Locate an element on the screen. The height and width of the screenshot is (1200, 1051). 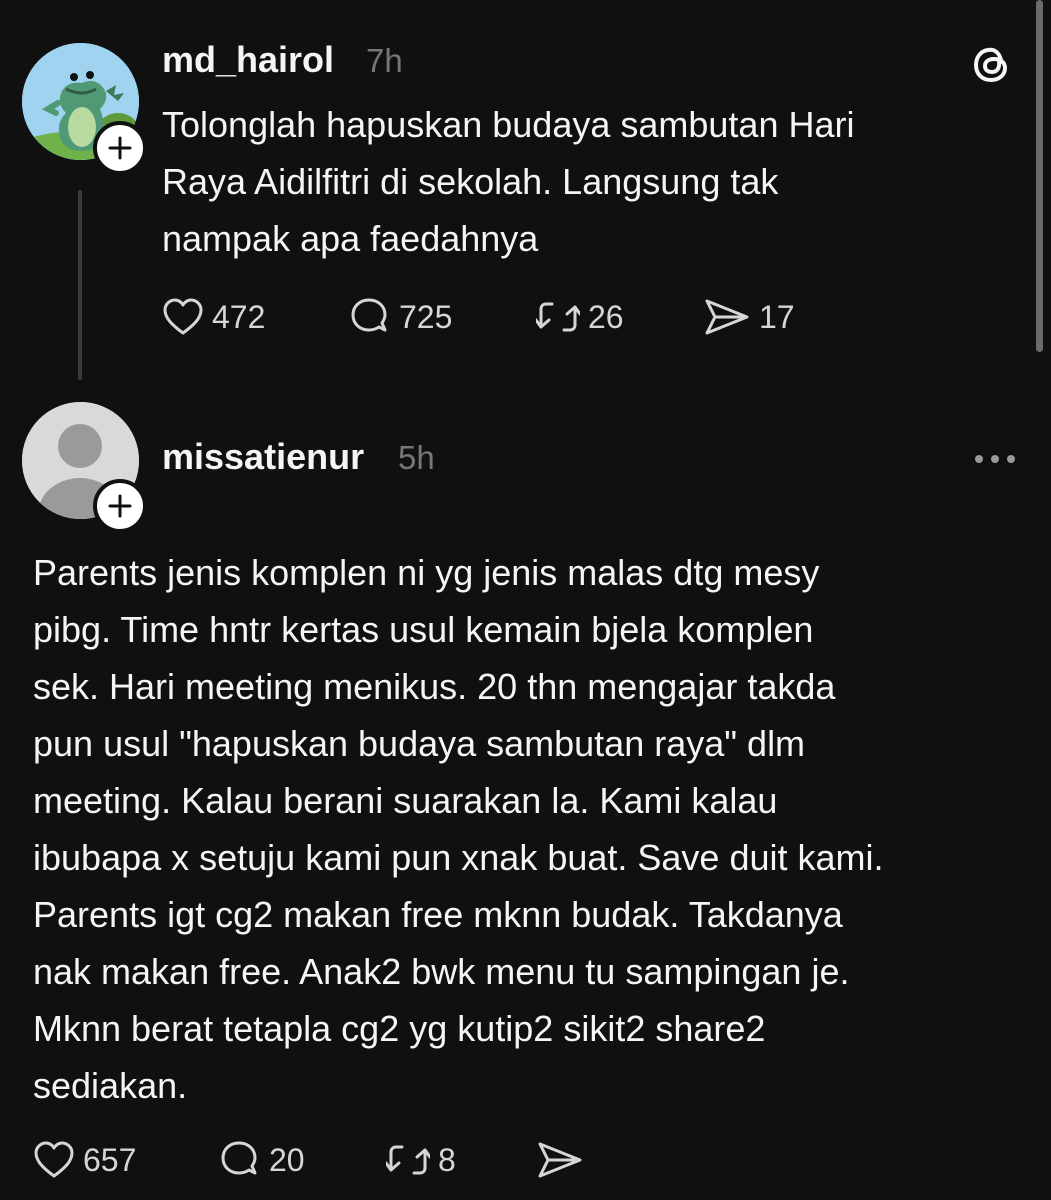
repost-count: 8 is located at coordinates (447, 1159).